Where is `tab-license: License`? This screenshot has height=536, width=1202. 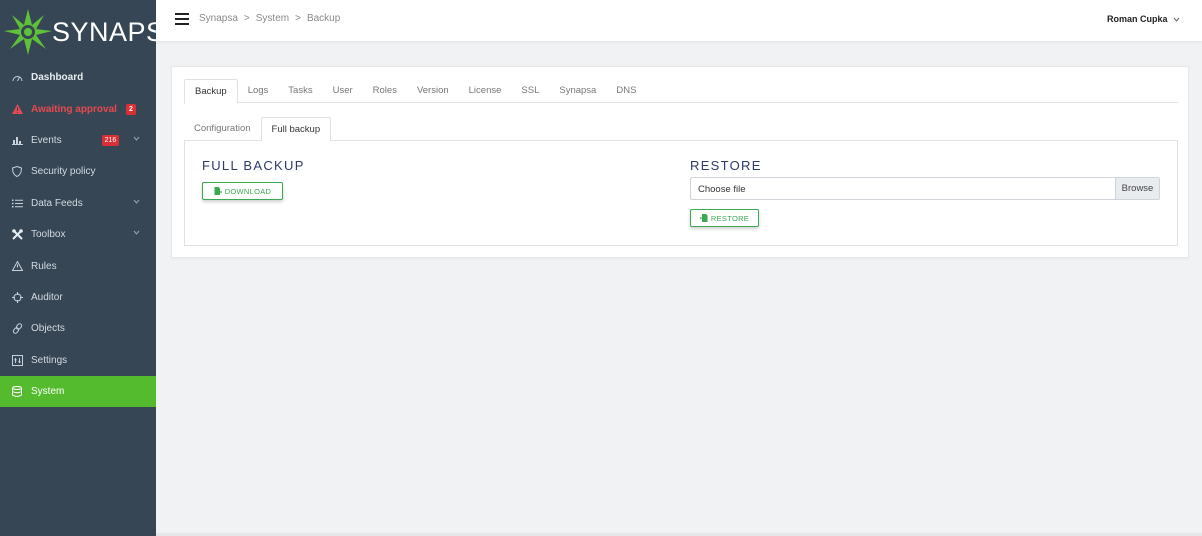
tab-license: License is located at coordinates (485, 91).